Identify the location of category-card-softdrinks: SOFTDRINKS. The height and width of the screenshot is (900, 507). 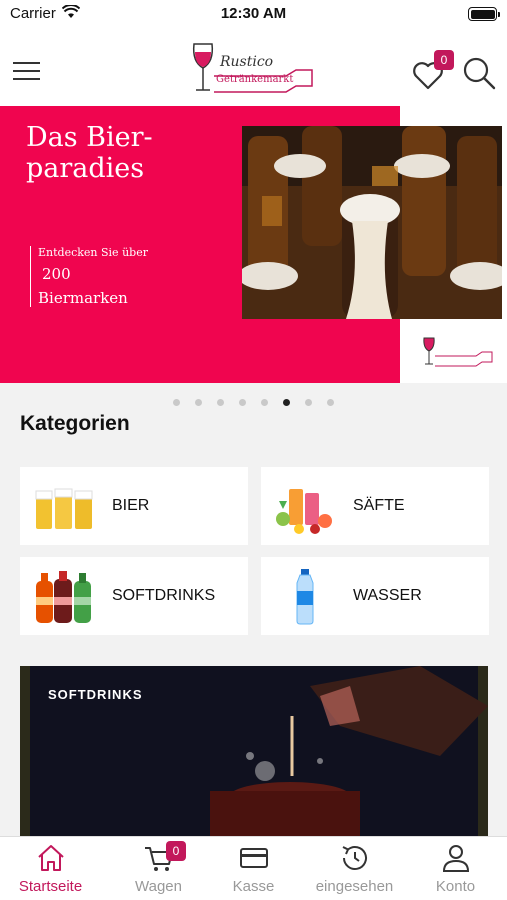
(134, 596).